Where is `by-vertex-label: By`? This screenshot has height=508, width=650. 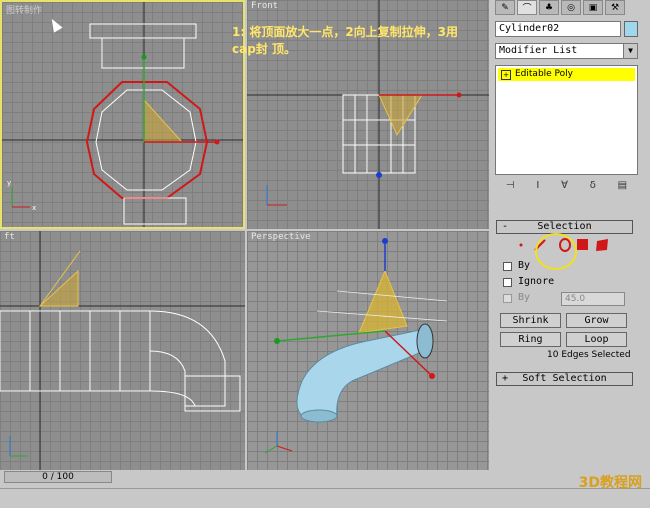 by-vertex-label: By is located at coordinates (524, 265).